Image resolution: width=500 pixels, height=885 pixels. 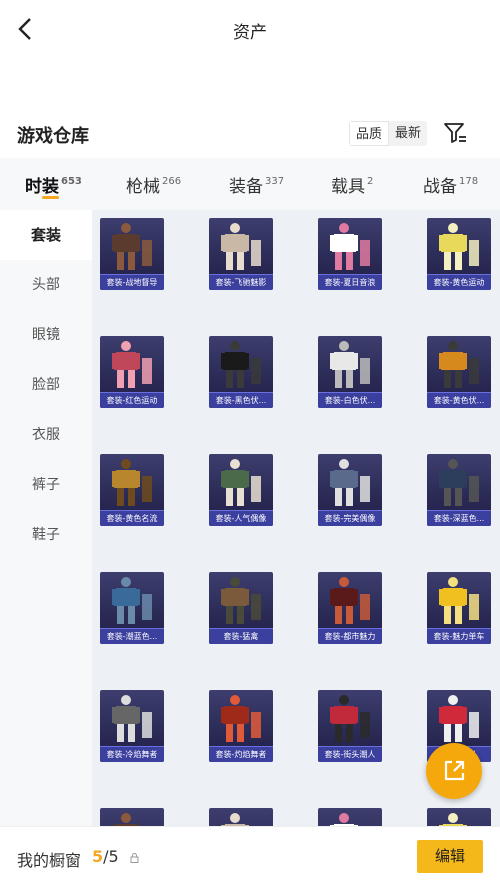 I want to click on sidebar-item-face: 脸部, so click(x=46, y=385).